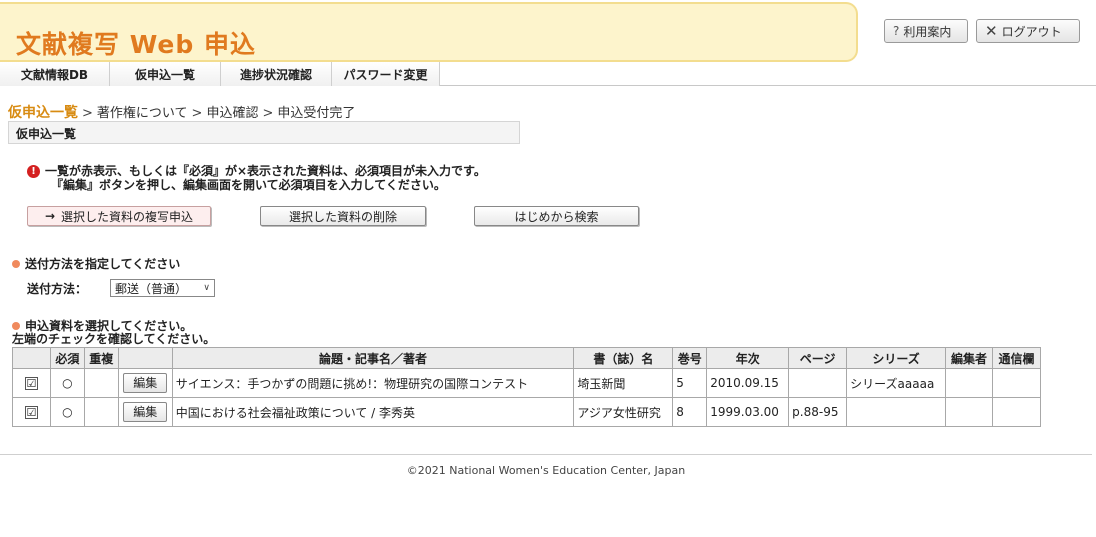 This screenshot has height=537, width=1096. Describe the element at coordinates (373, 412) in the screenshot. I see `title-cell: 中国における社会福祉政策について / 李秀英` at that location.